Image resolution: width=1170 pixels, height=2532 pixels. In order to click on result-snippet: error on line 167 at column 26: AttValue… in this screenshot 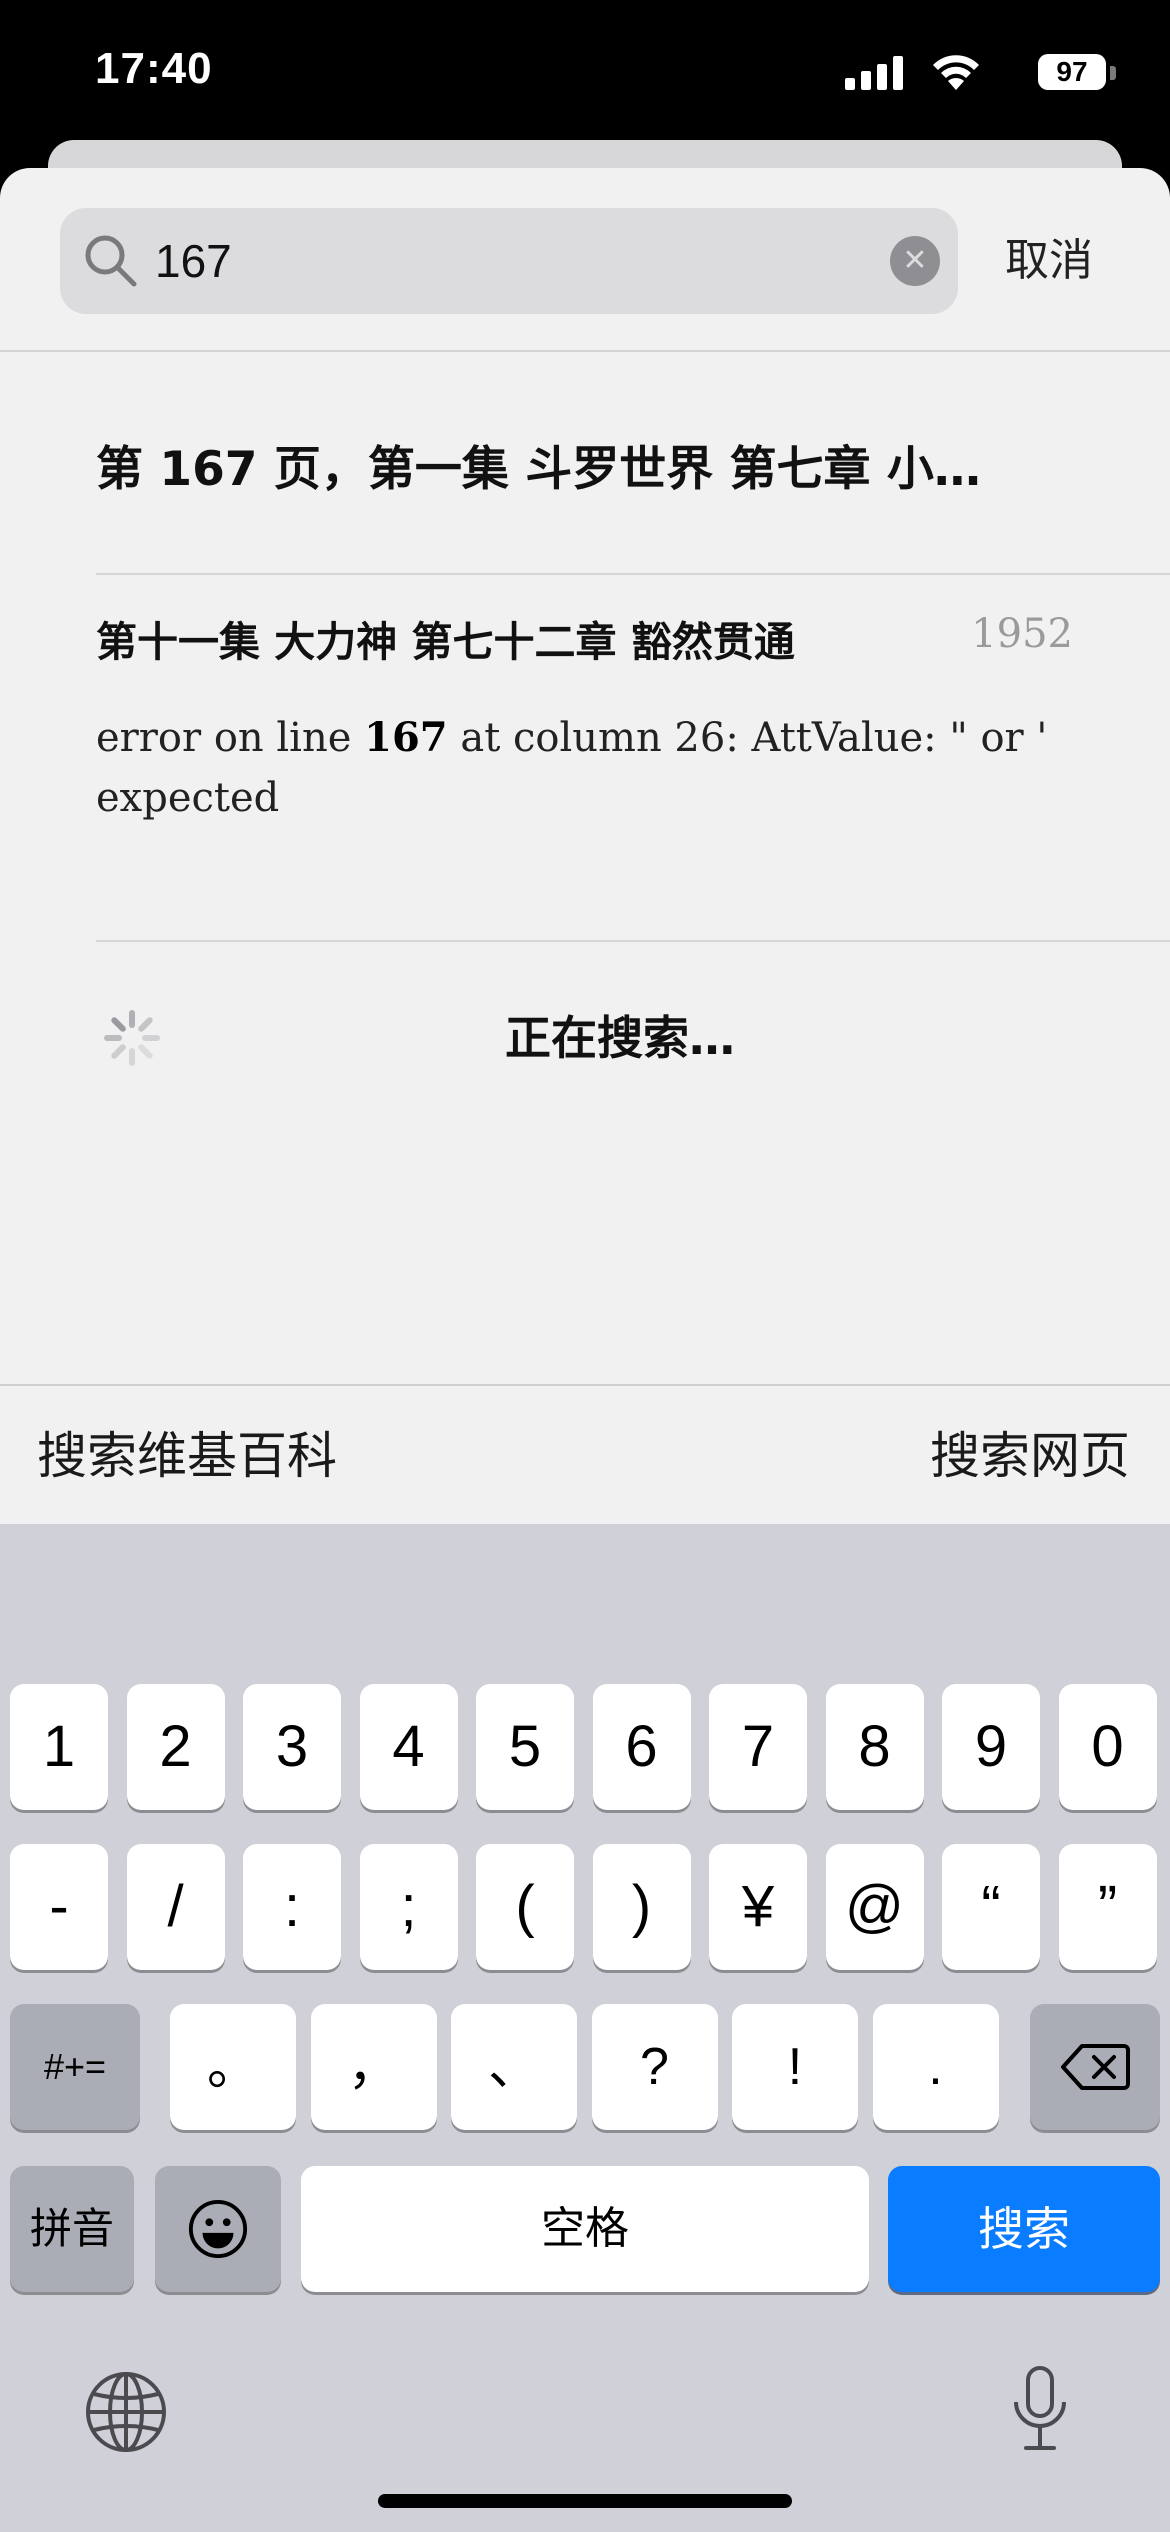, I will do `click(572, 767)`.